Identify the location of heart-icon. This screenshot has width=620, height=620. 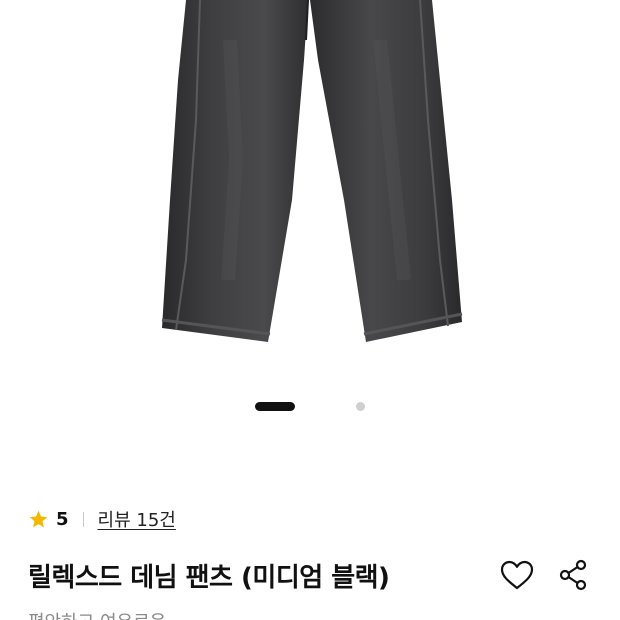
(517, 575).